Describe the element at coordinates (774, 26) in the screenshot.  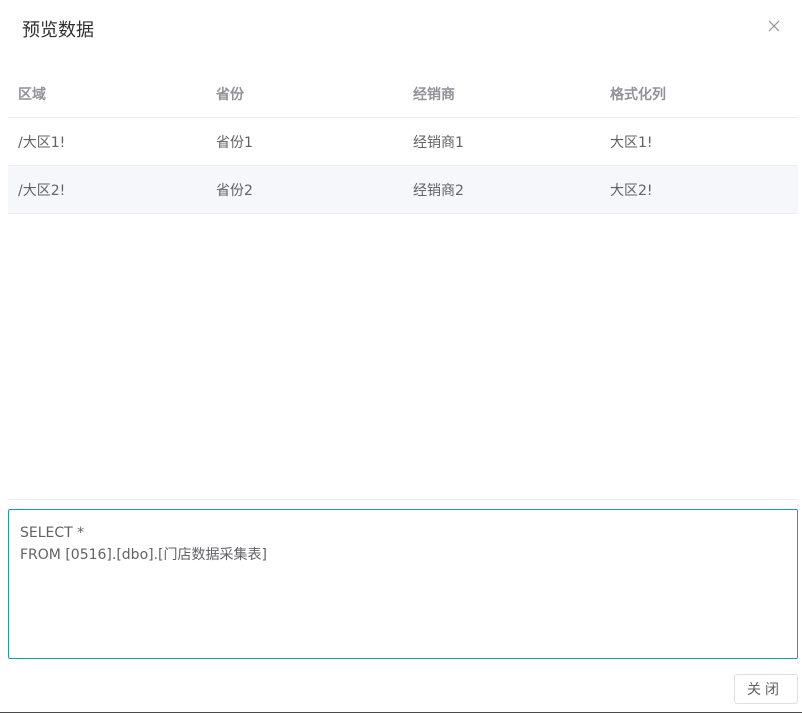
I see `close-icon` at that location.